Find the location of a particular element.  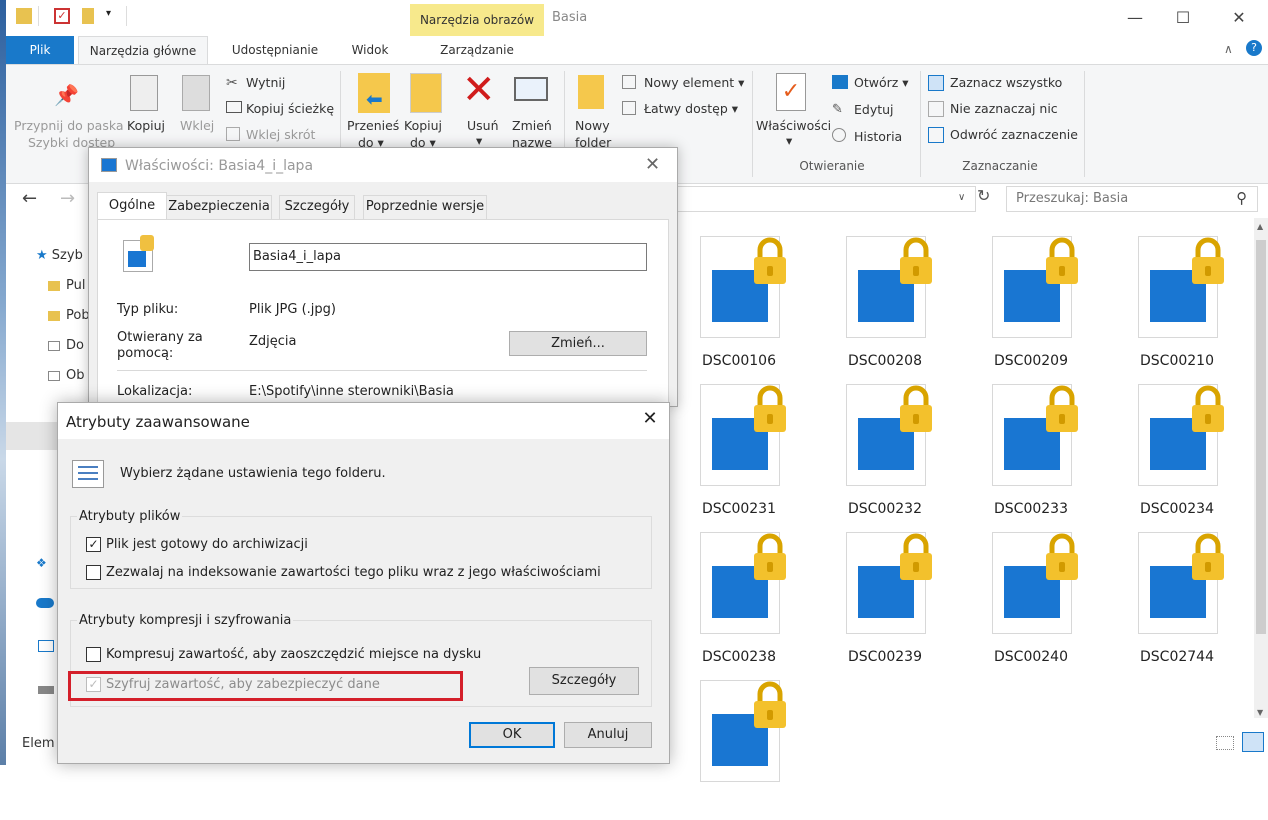

open-button: Otwórz ▾ is located at coordinates (881, 82).